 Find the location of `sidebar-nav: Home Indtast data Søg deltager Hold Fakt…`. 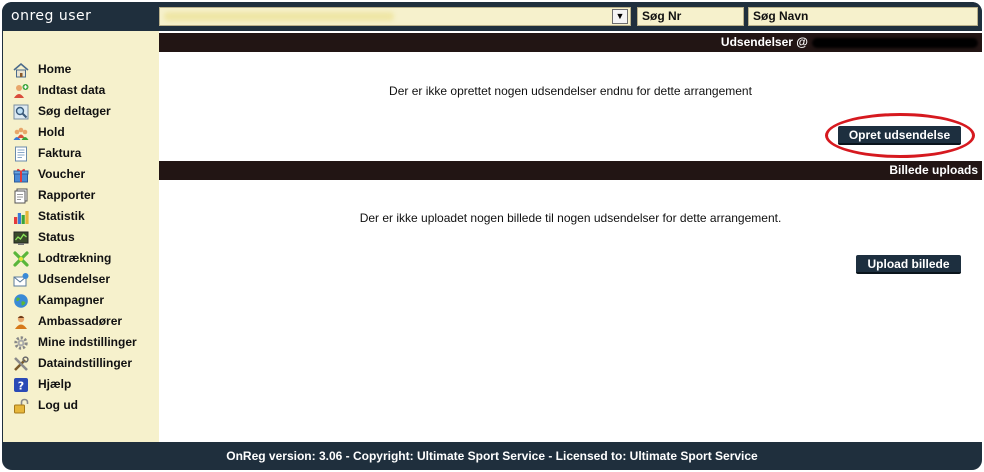

sidebar-nav: Home Indtast data Søg deltager Hold Fakt… is located at coordinates (81, 237).